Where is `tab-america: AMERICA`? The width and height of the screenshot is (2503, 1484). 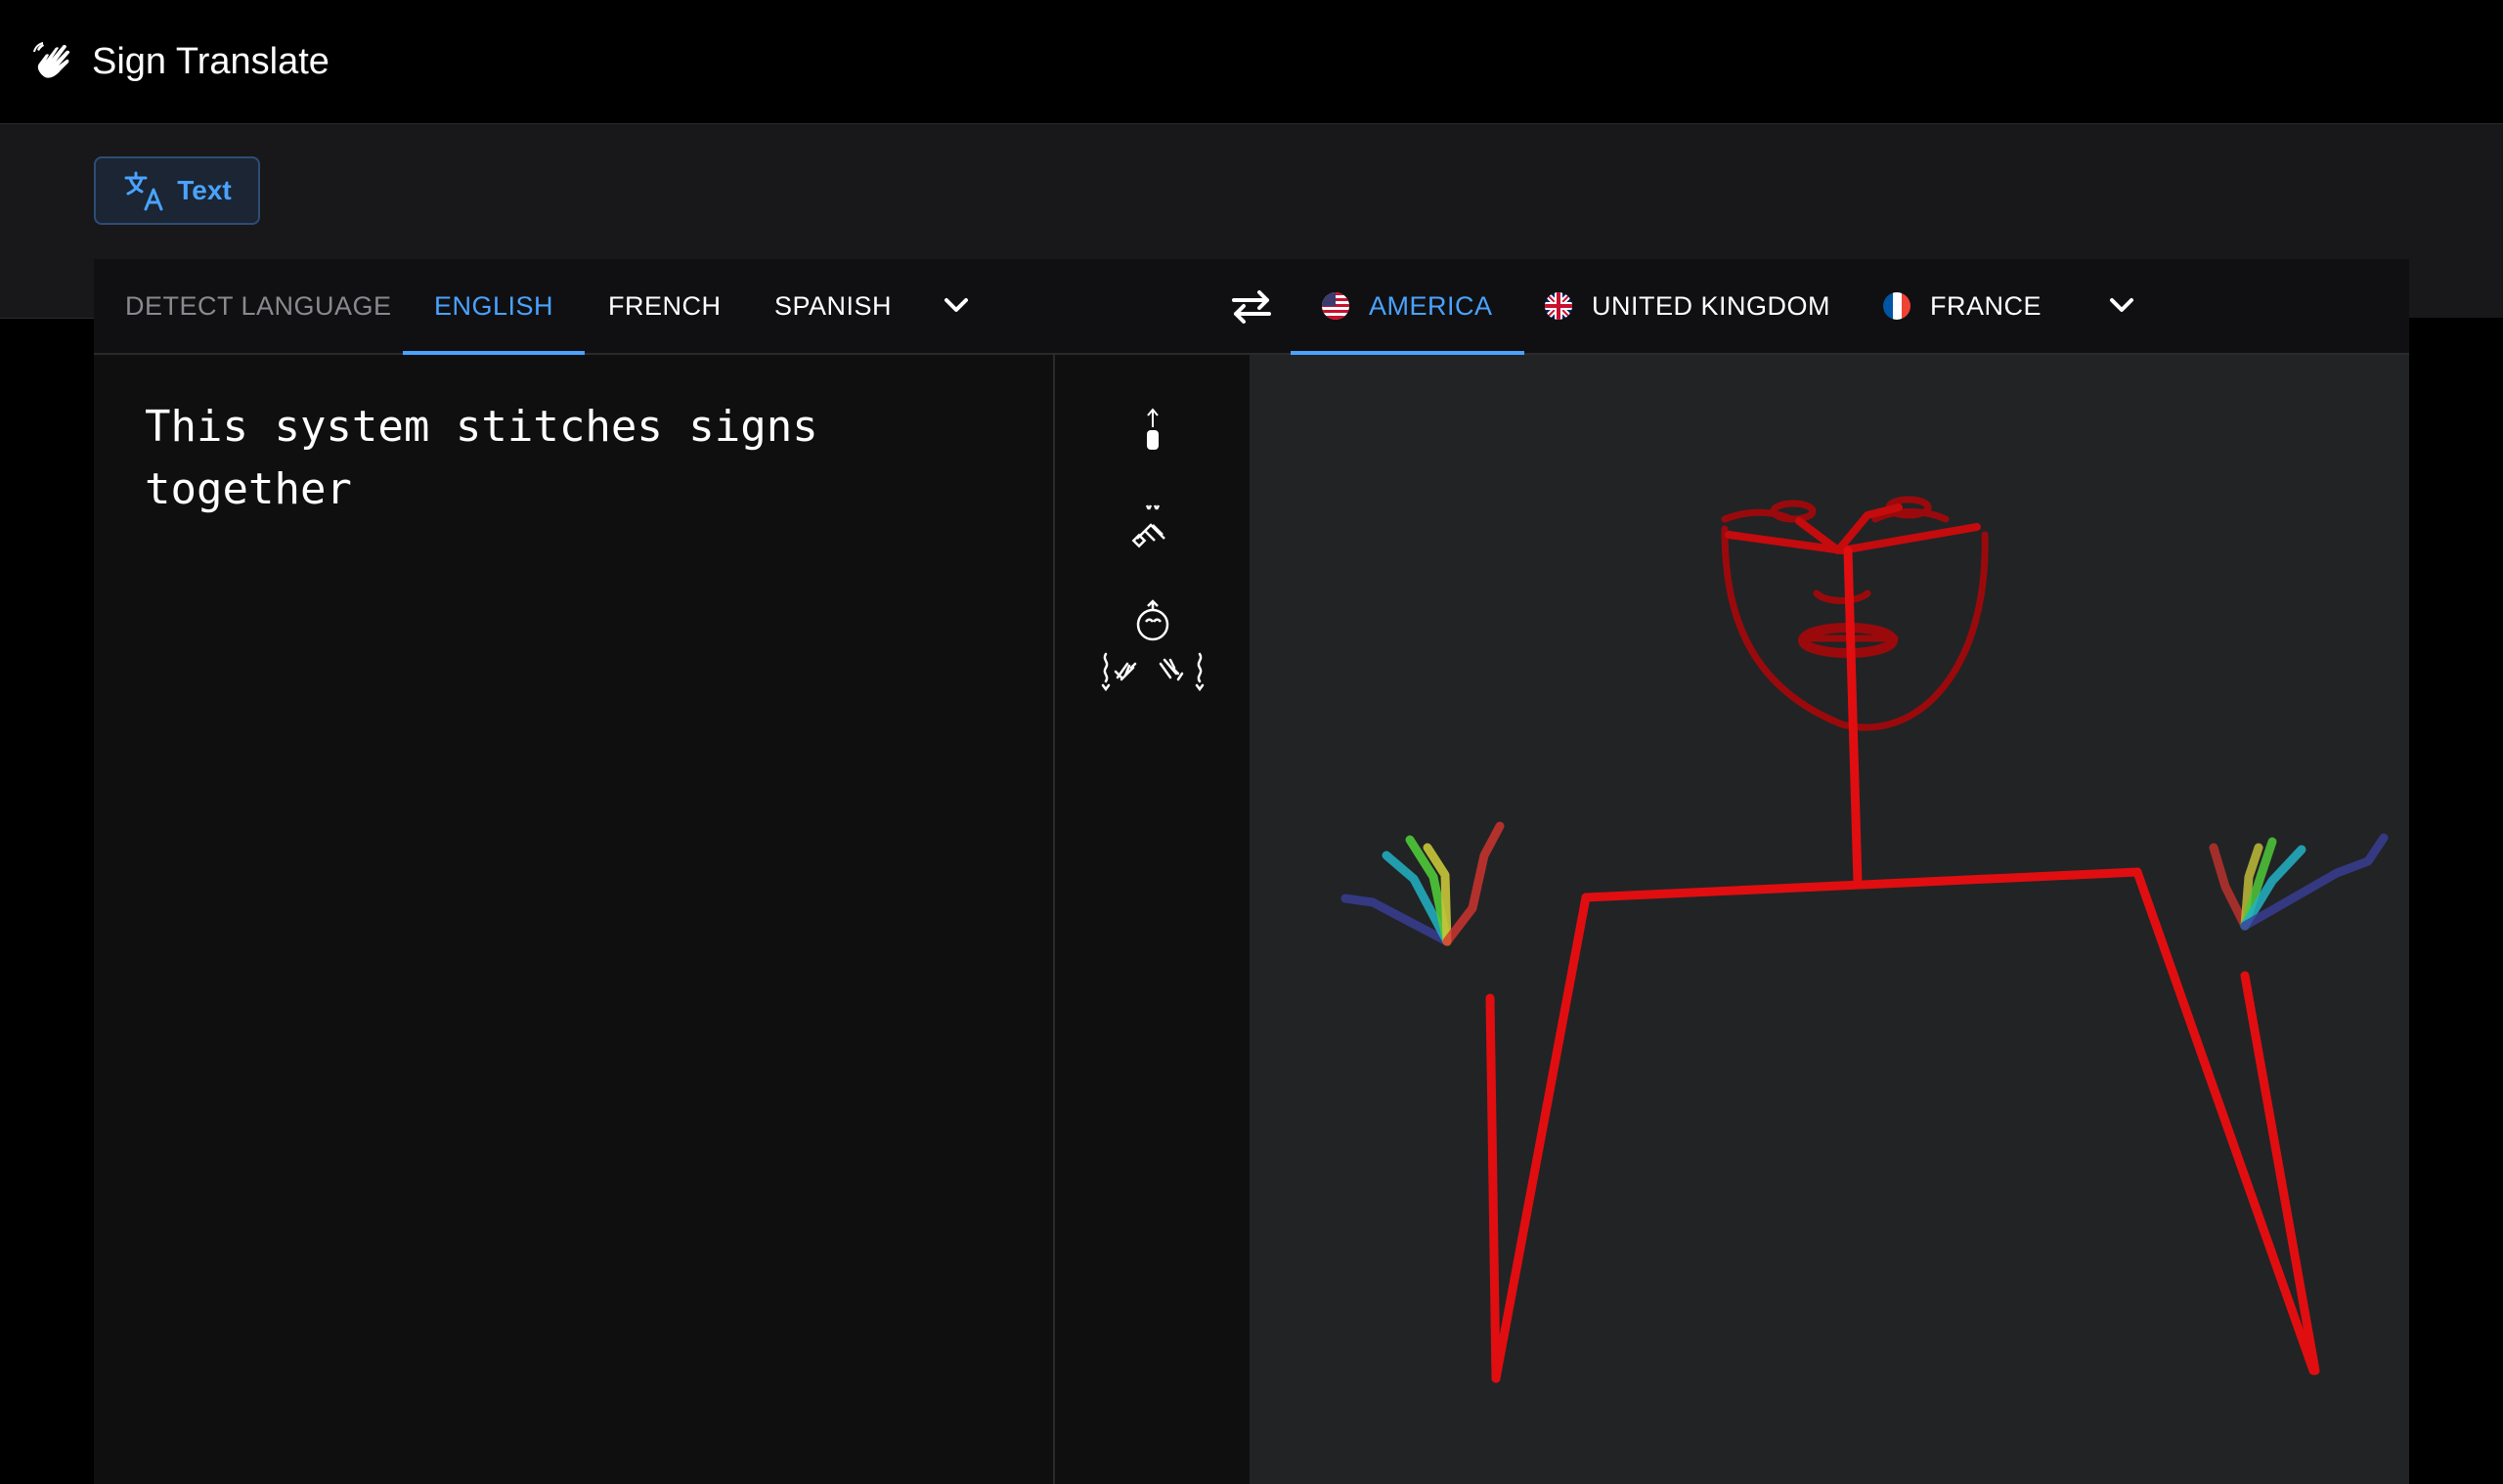
tab-america: AMERICA is located at coordinates (1407, 307).